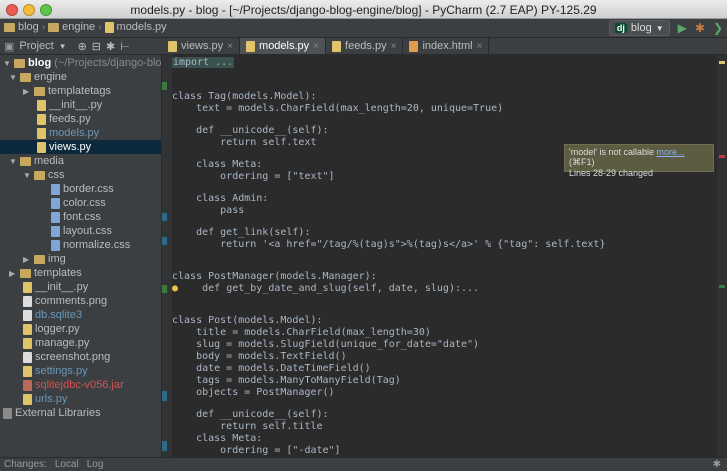  Describe the element at coordinates (82, 63) in the screenshot. I see `tree-item-root: ▼ blog (~/Projects/django-blog` at that location.